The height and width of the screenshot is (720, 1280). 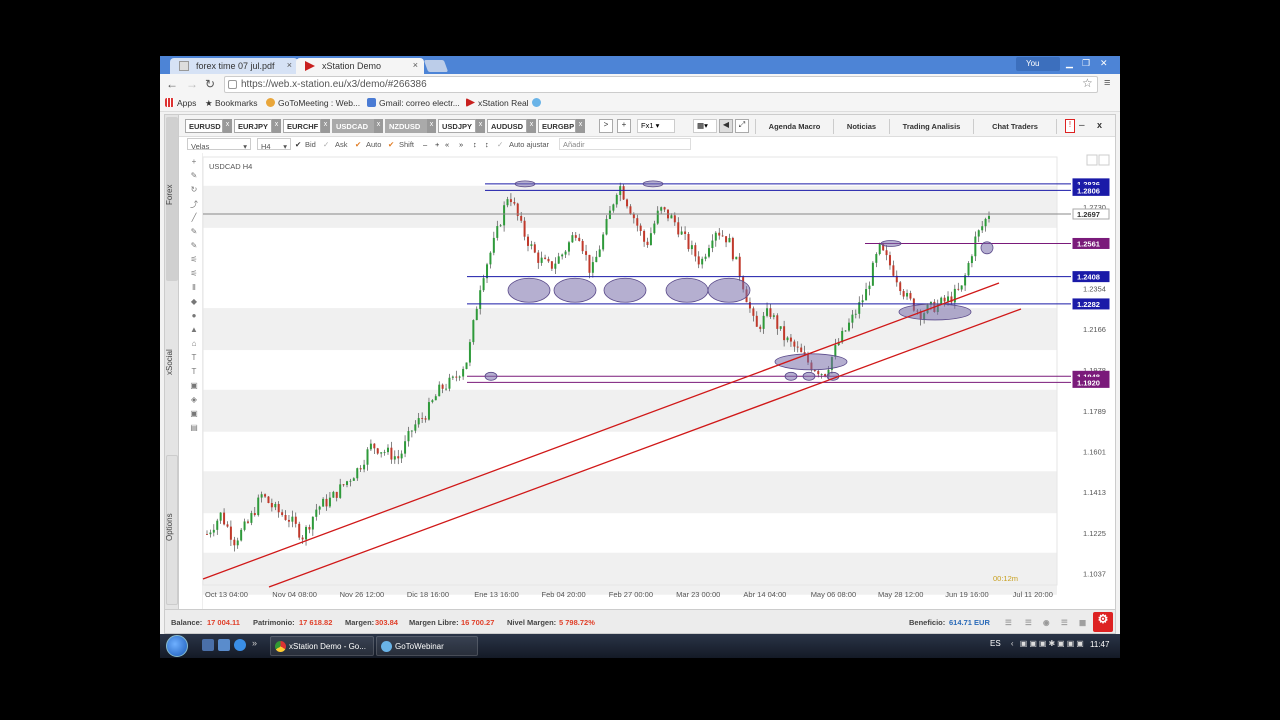 I want to click on settings-gear-icon: ⚙, so click(x=1103, y=622).